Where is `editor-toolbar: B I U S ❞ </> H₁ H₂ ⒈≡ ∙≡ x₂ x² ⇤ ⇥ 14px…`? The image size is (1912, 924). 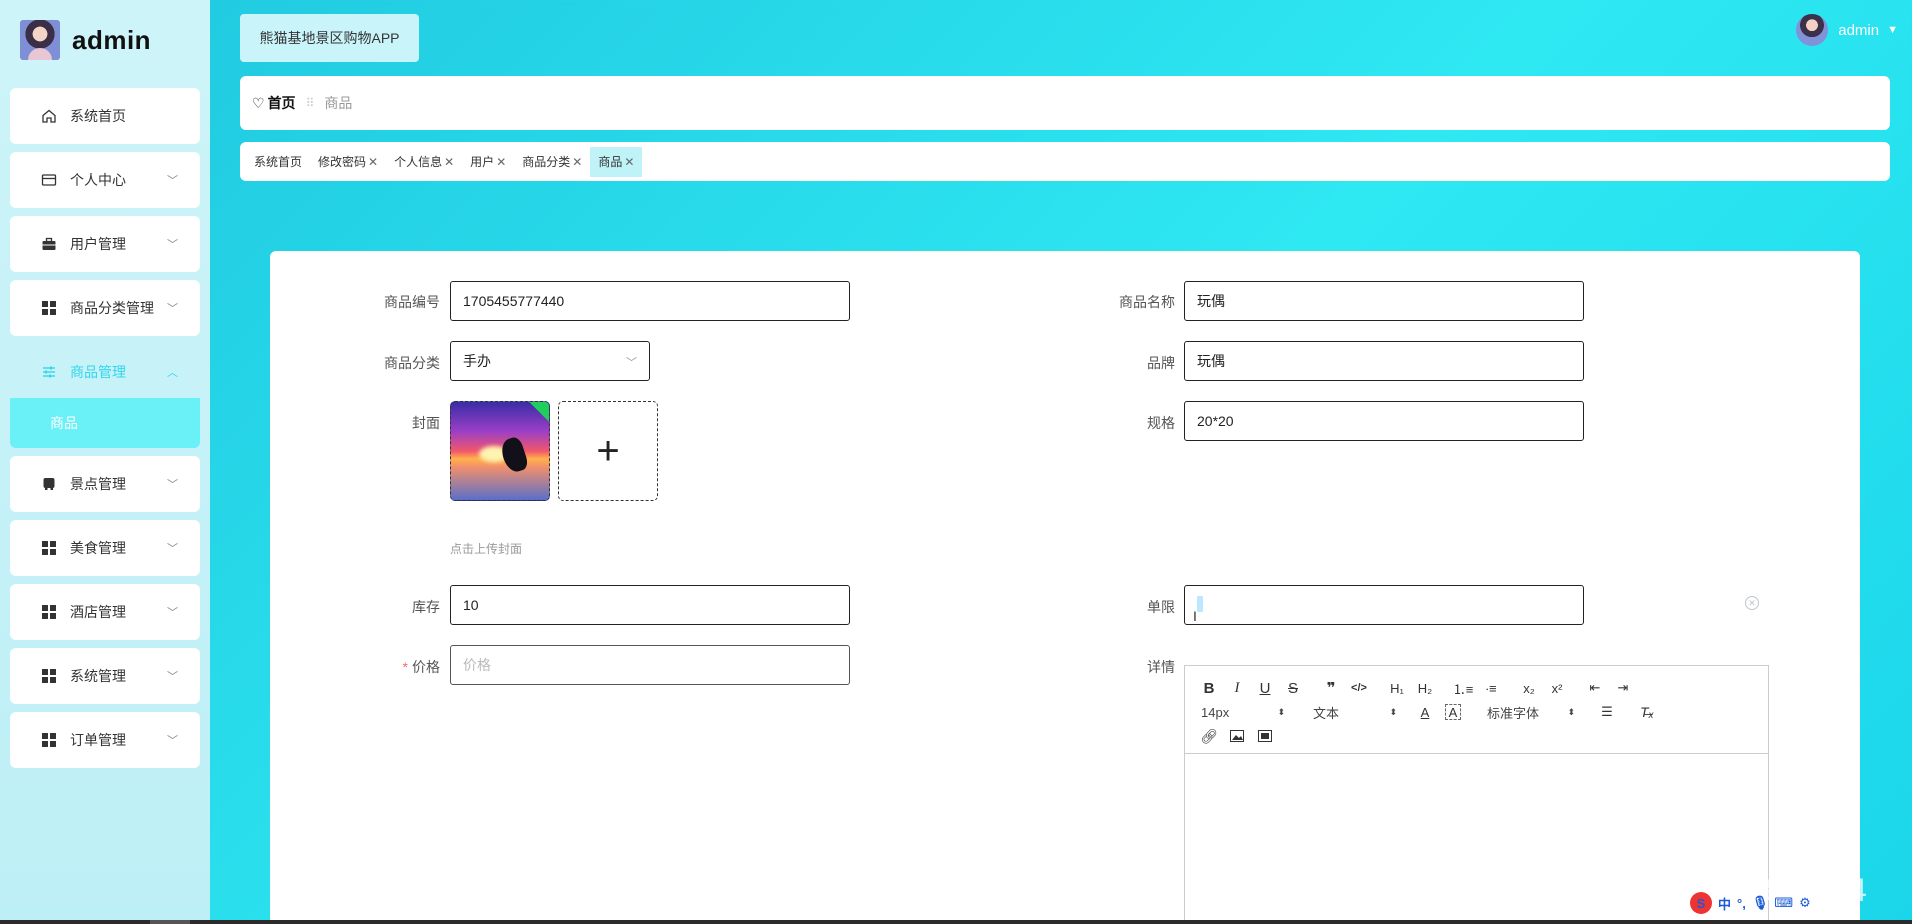 editor-toolbar: B I U S ❞ </> H₁ H₂ ⒈≡ ∙≡ x₂ x² ⇤ ⇥ 14px… is located at coordinates (1476, 710).